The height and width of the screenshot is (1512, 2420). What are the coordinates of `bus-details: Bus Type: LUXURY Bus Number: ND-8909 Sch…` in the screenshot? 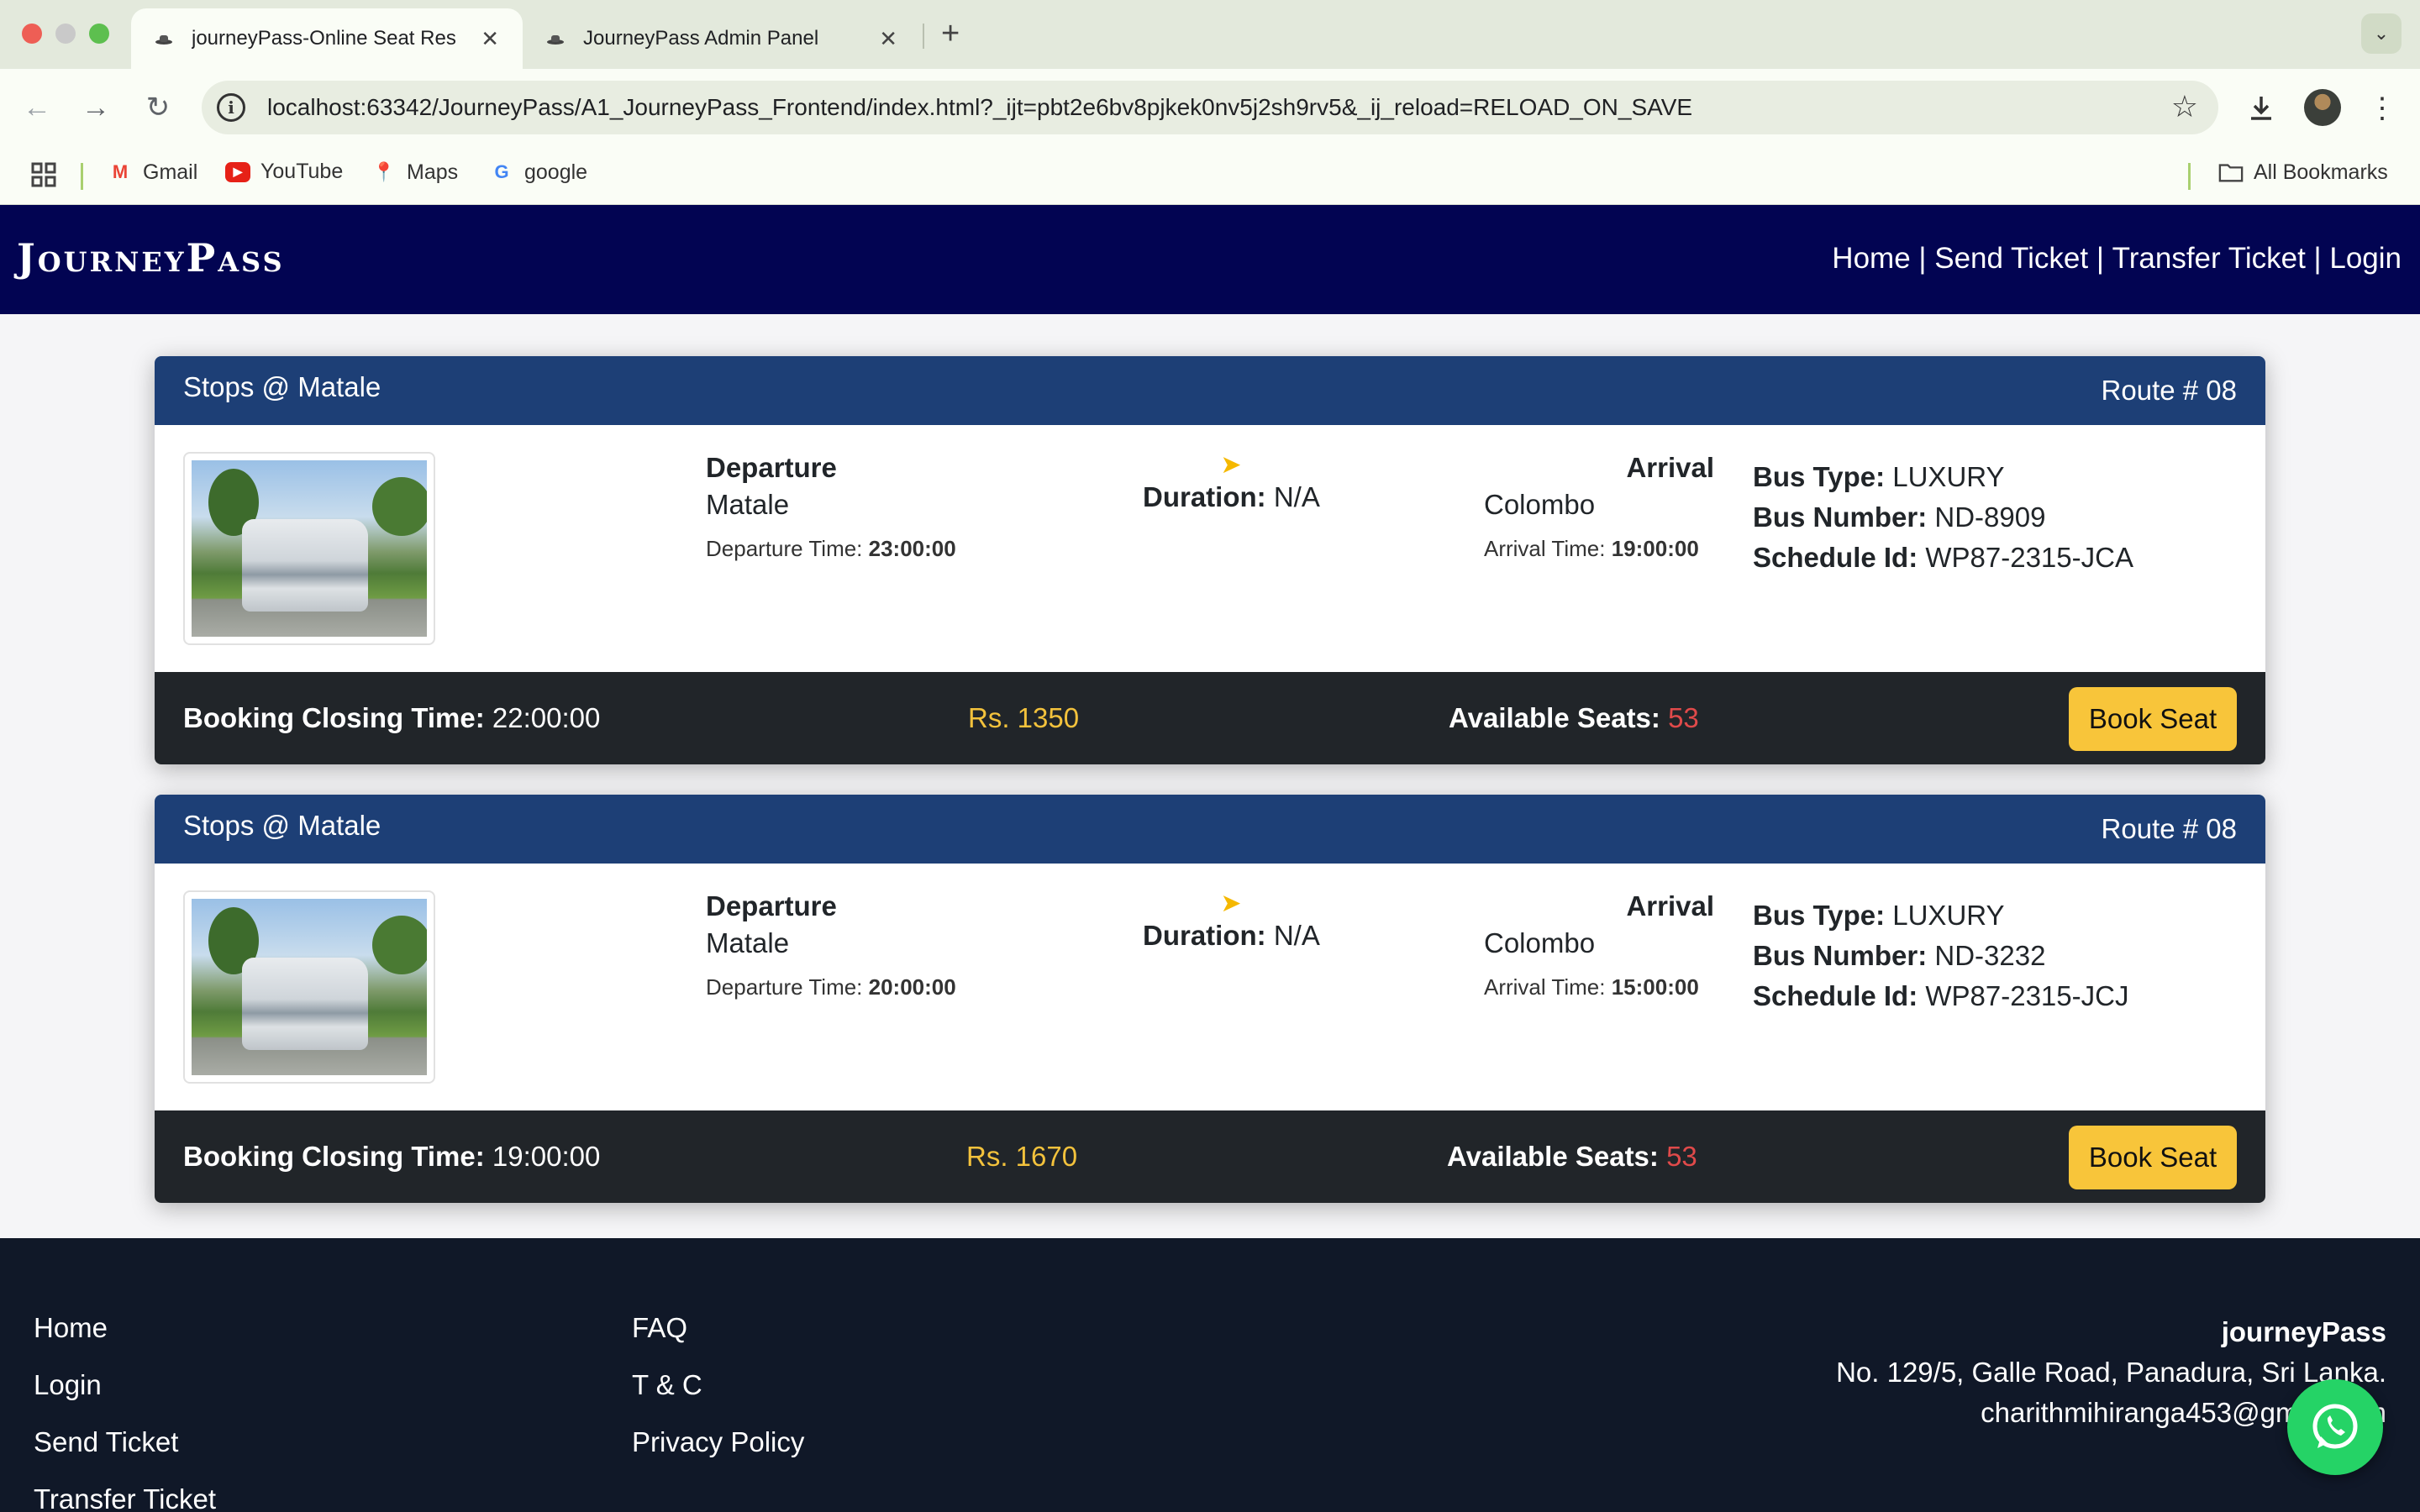 It's located at (1943, 517).